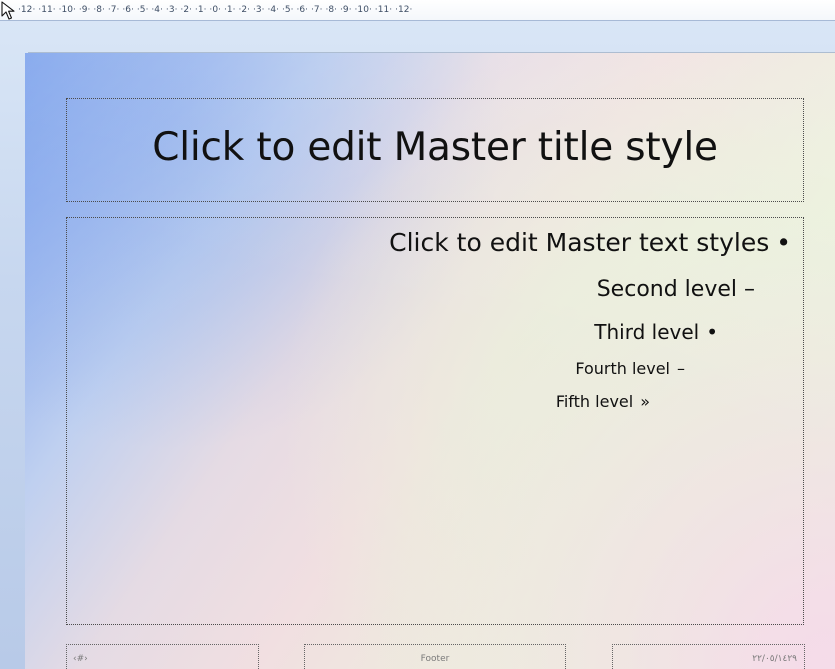 This screenshot has height=669, width=835. I want to click on text-level-1: Click to edit Master text styles •, so click(590, 243).